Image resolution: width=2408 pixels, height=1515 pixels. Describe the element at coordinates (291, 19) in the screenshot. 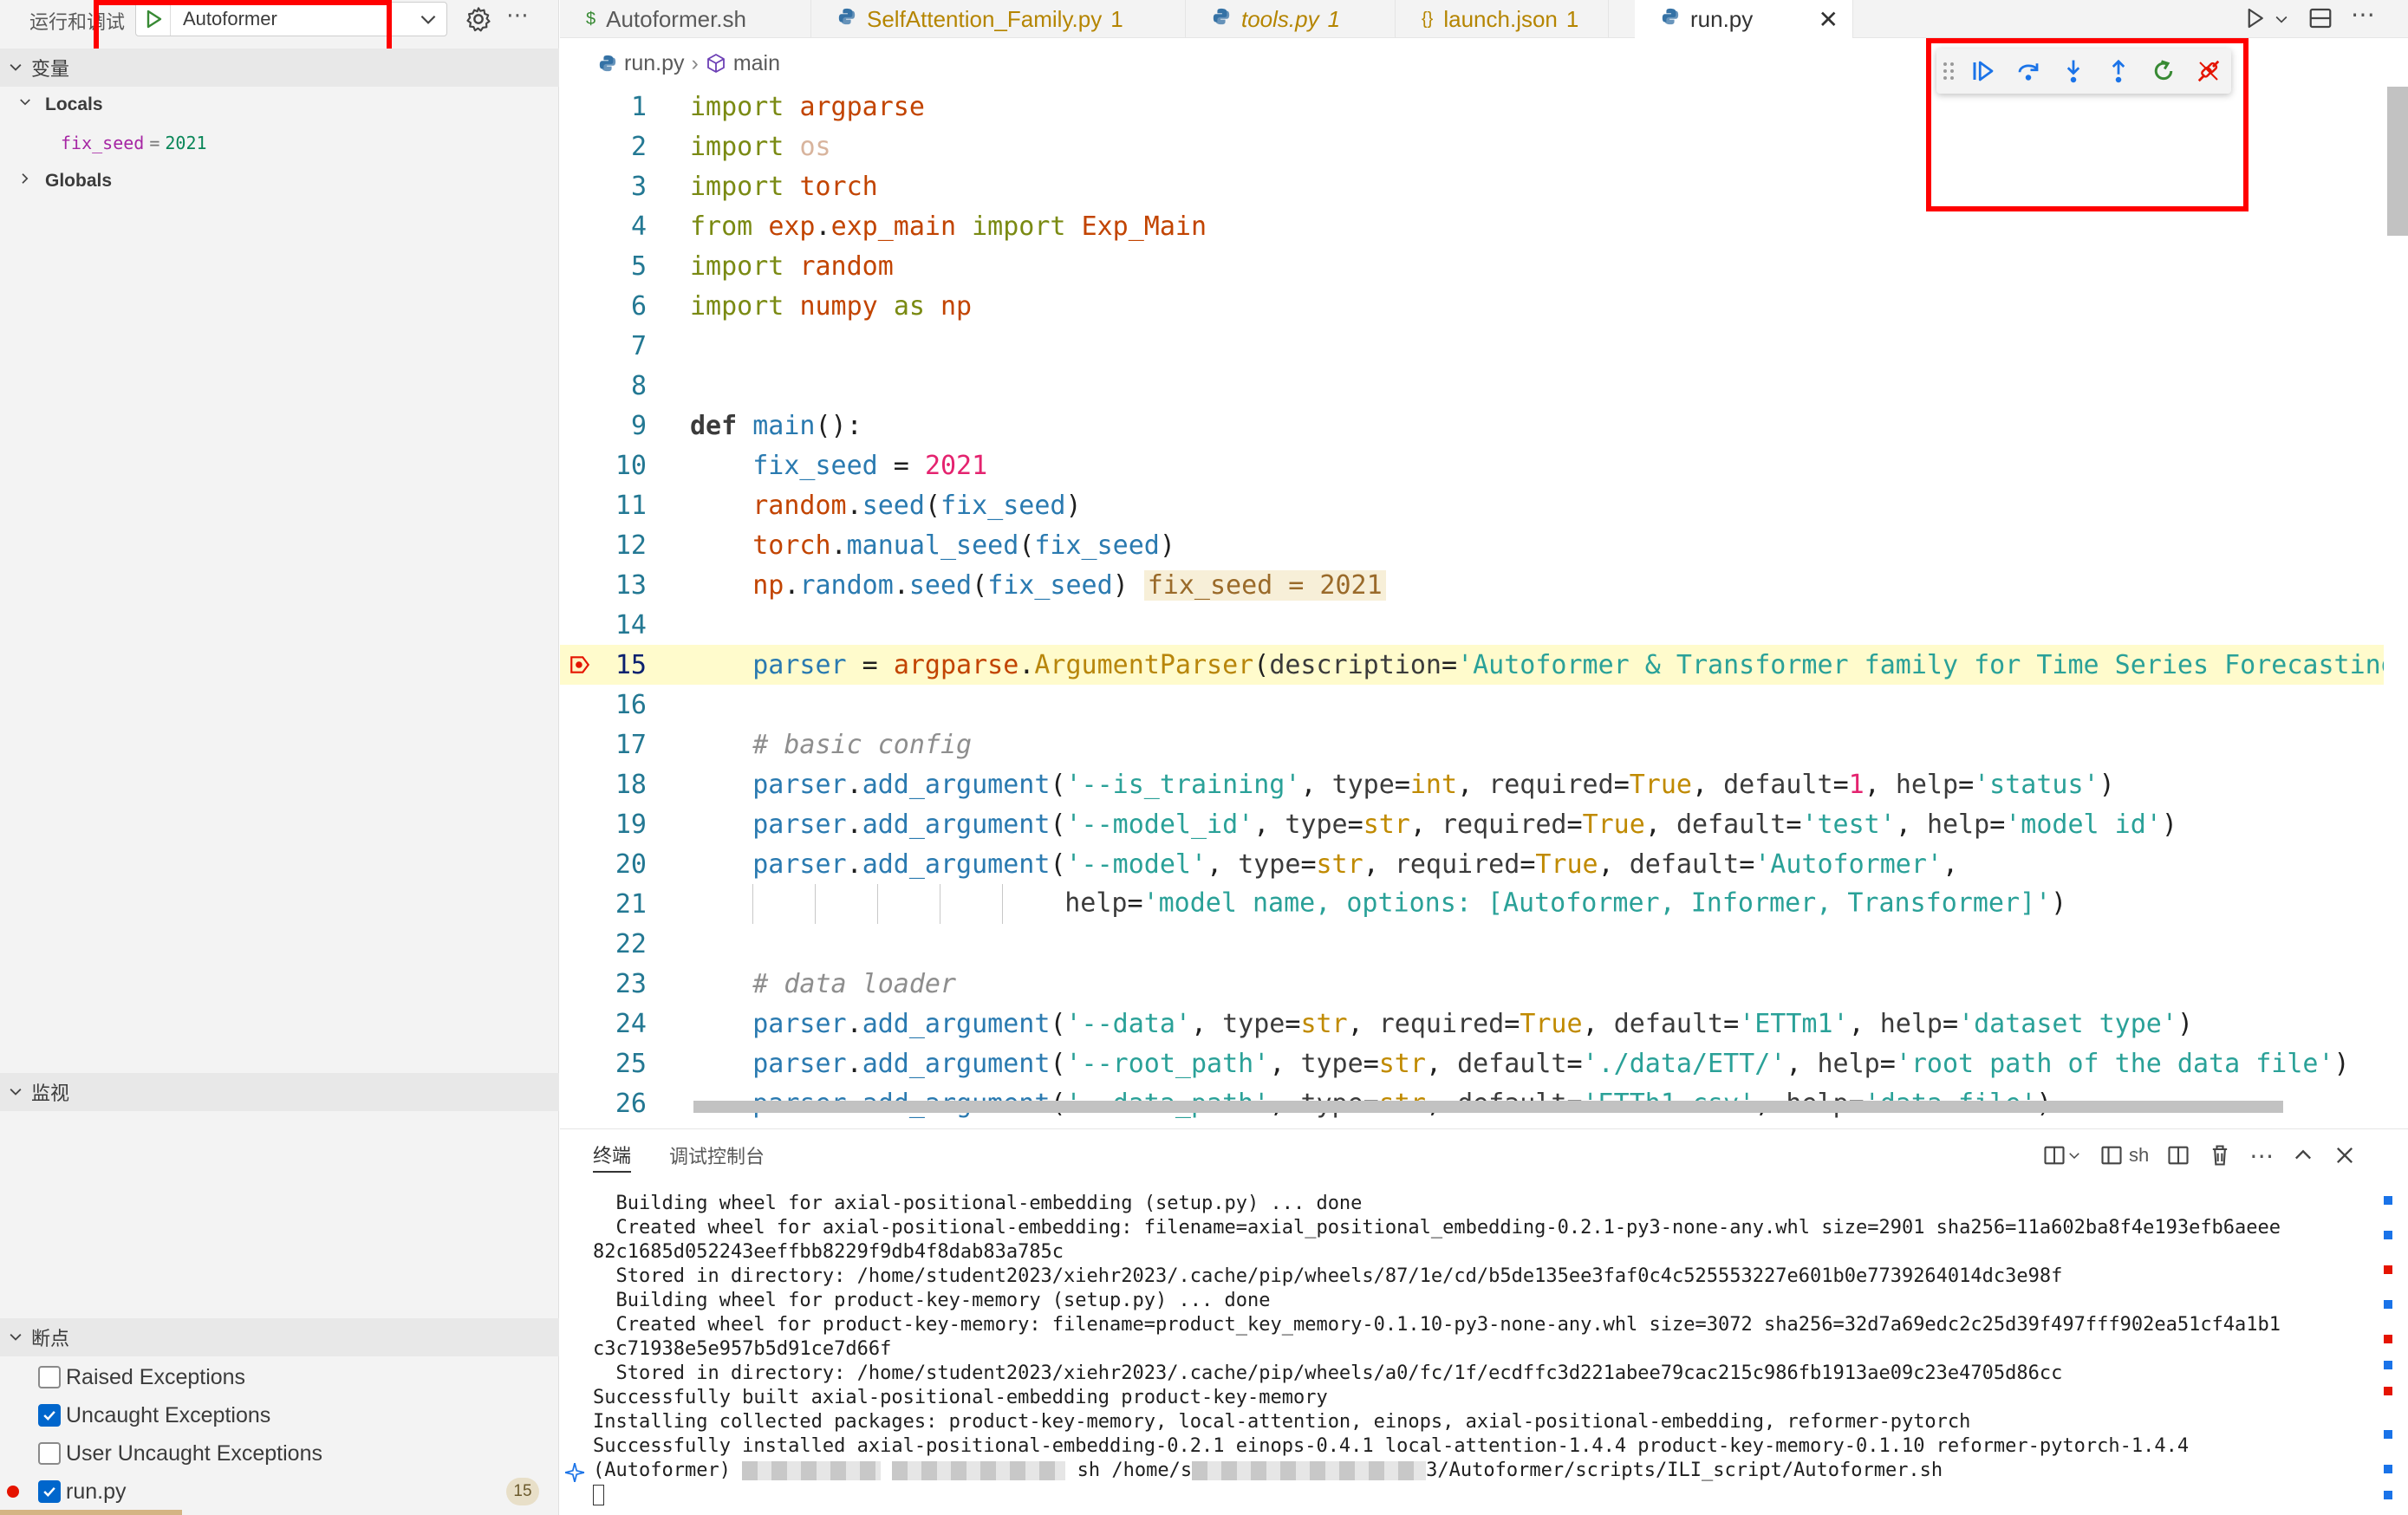

I see `debug-config-select: Autoformer` at that location.